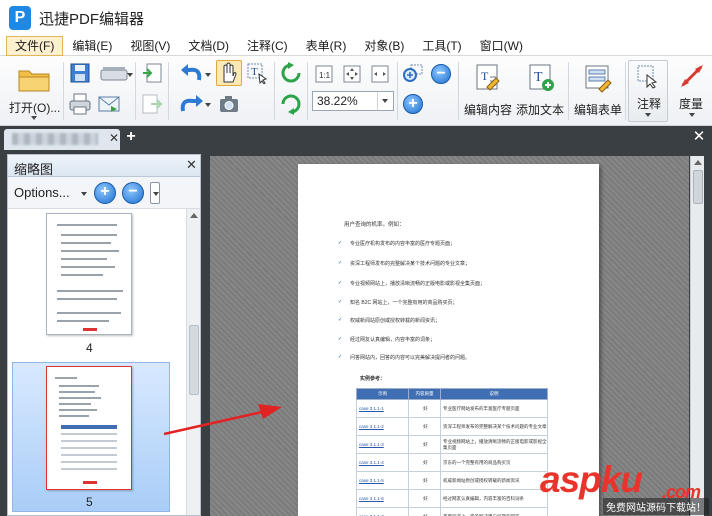 The height and width of the screenshot is (516, 712). I want to click on measure-button: 度量, so click(692, 91).